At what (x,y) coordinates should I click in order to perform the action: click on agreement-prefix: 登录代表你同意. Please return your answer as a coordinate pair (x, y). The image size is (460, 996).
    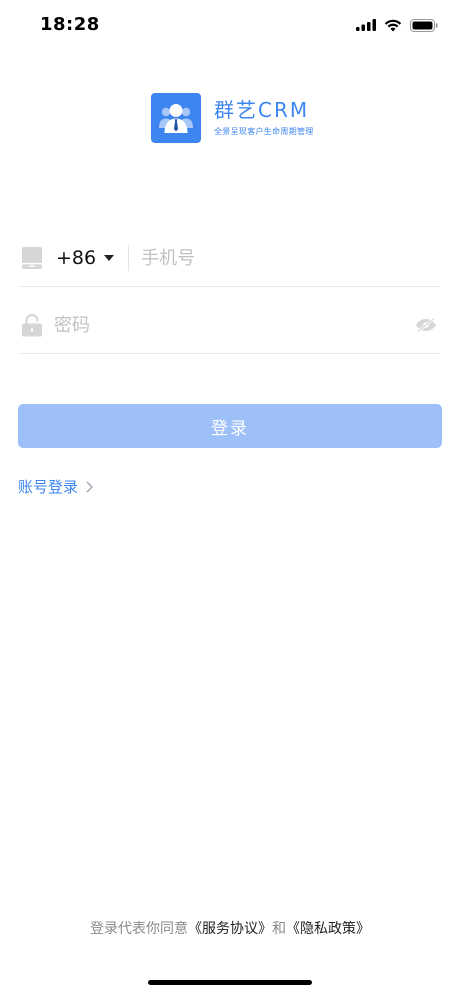
    Looking at the image, I should click on (139, 929).